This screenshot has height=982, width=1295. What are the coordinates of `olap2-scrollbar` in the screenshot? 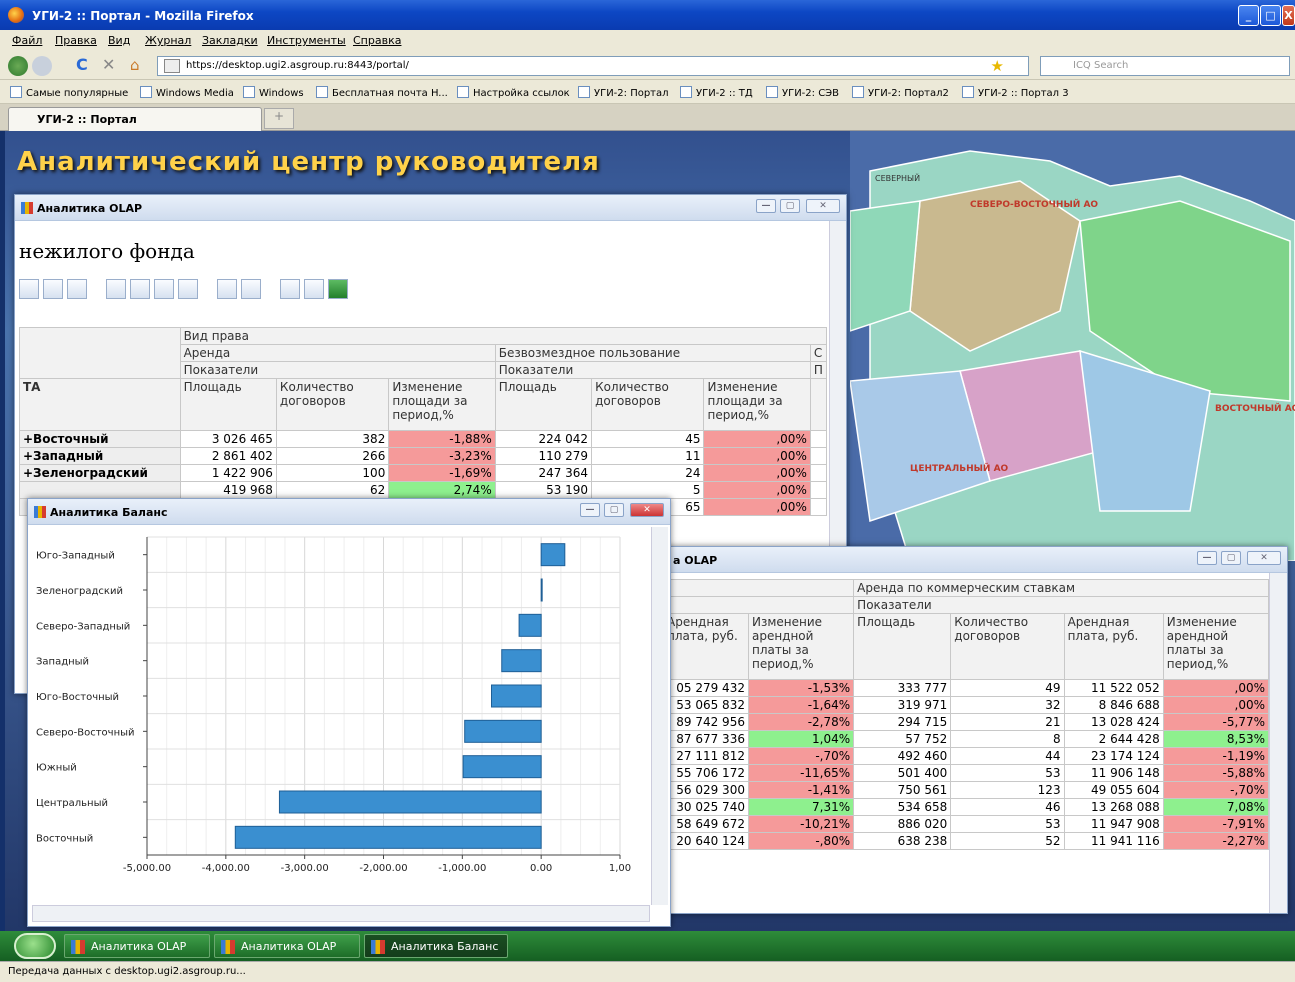 It's located at (1278, 743).